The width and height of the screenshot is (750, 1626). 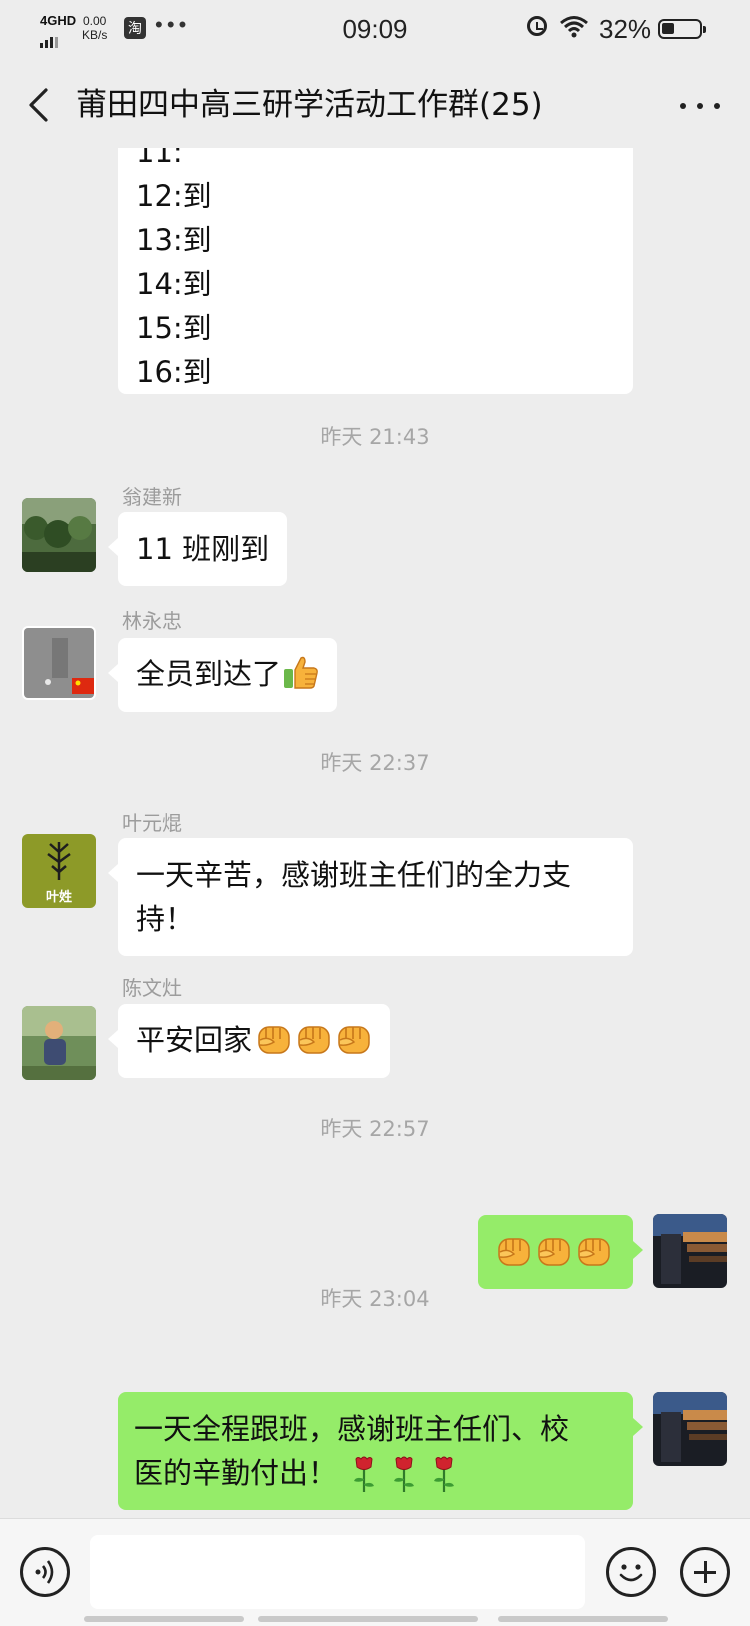 I want to click on message-text: 全员到达了, so click(x=209, y=674).